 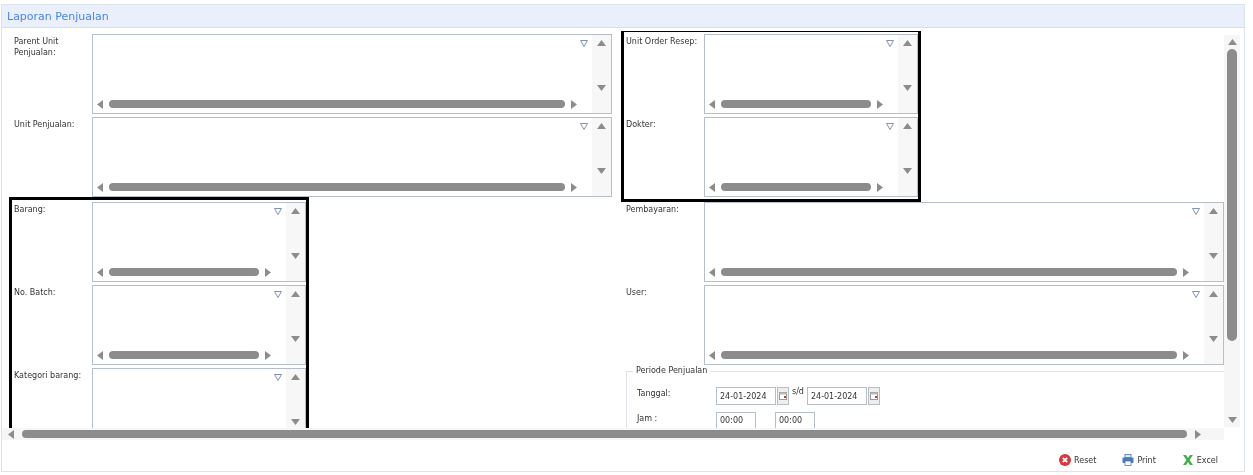 I want to click on vertical-scrollbar, so click(x=1232, y=231).